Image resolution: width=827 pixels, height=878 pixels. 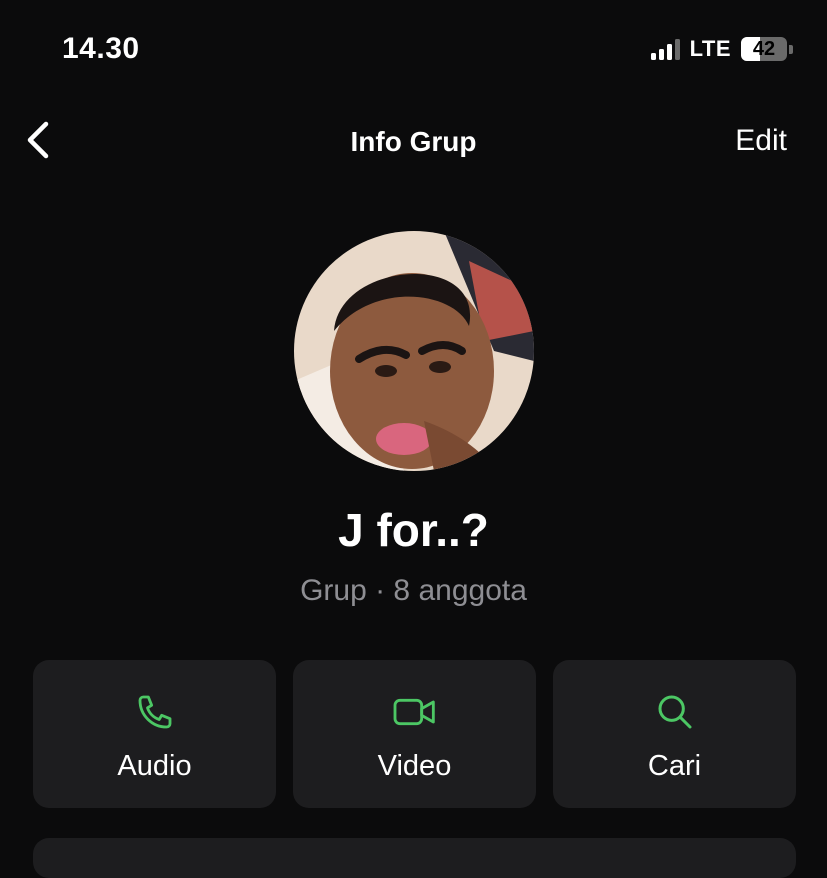 I want to click on search-label: Cari, so click(x=674, y=766).